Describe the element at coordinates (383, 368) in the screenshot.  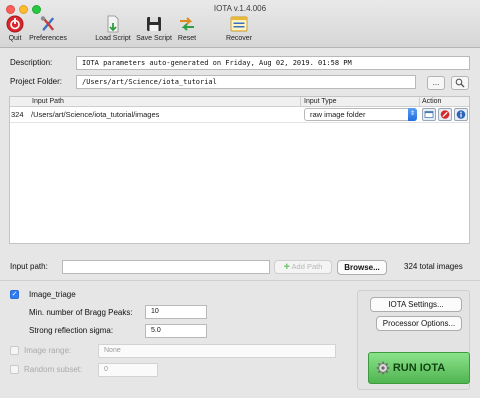
I see `gear-icon` at that location.